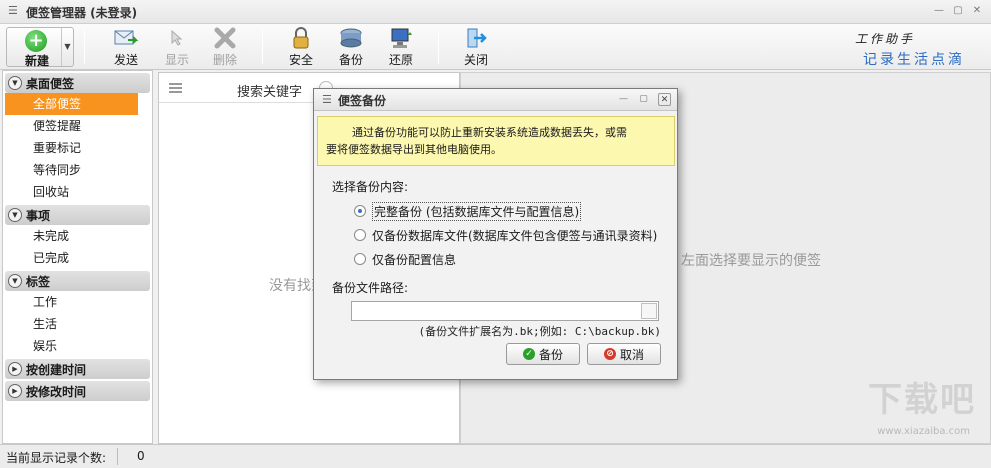 The width and height of the screenshot is (991, 468). I want to click on option-full-backup: 完整备份 (包括数据库文件与配置信息), so click(468, 211).